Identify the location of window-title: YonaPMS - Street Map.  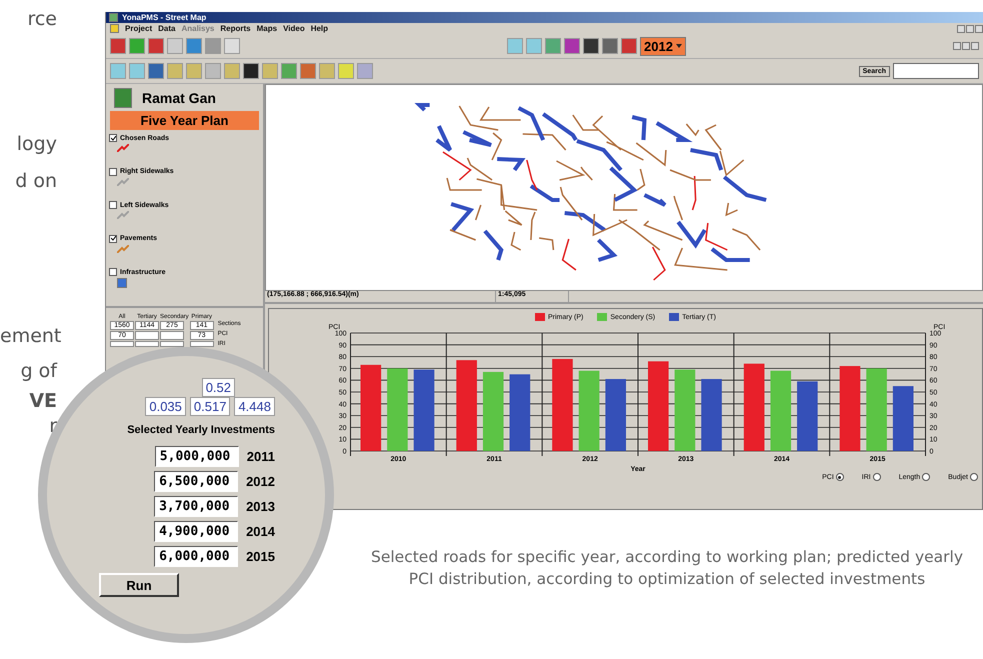
(164, 17).